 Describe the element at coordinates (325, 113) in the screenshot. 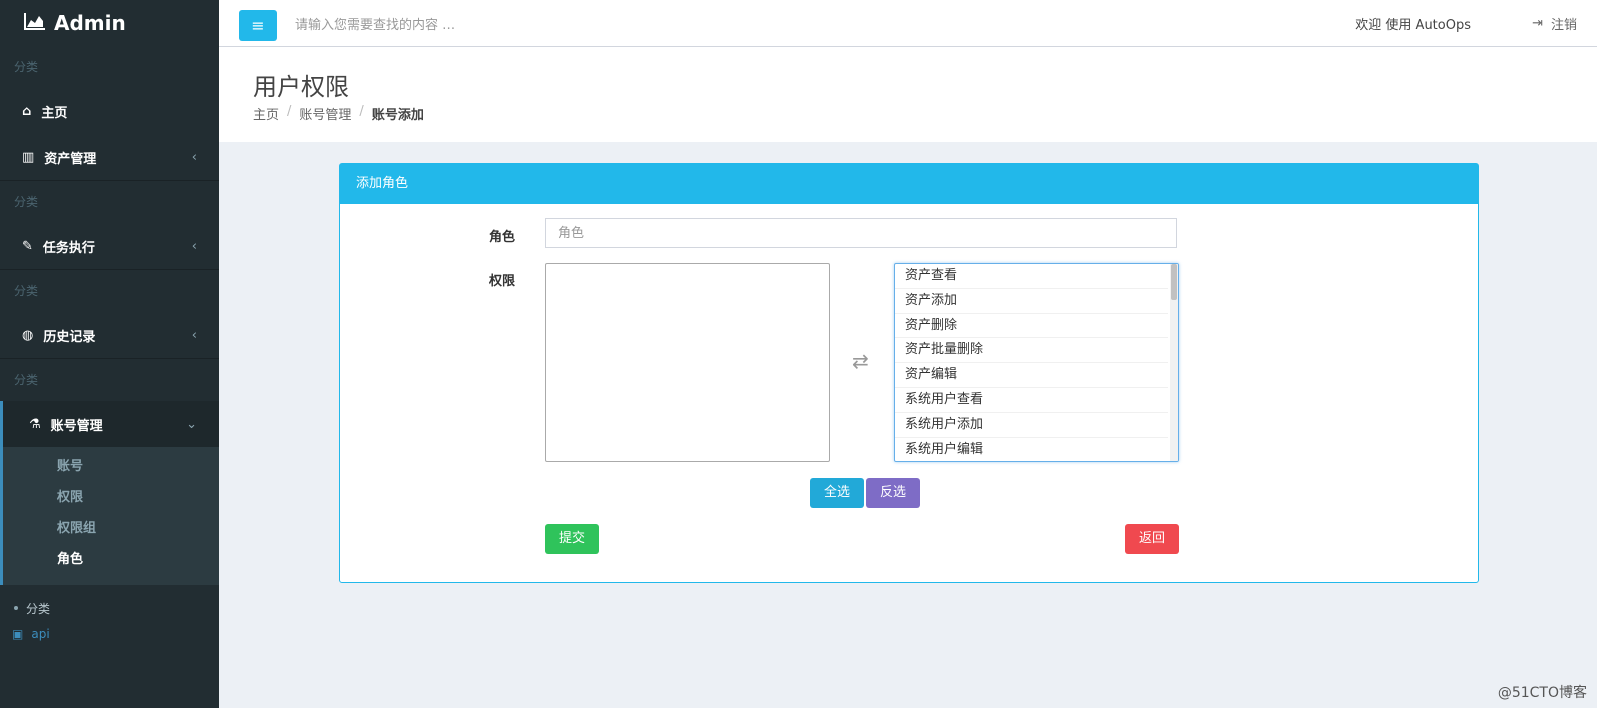

I see `breadcrumb-accounts: 账号管理` at that location.